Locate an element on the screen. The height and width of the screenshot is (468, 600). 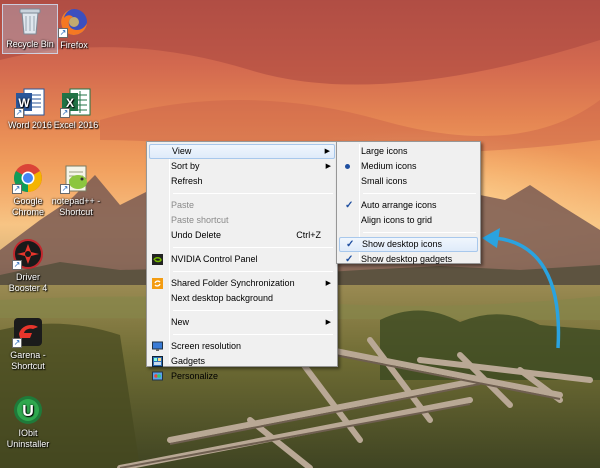
sync-icon is located at coordinates (157, 283).